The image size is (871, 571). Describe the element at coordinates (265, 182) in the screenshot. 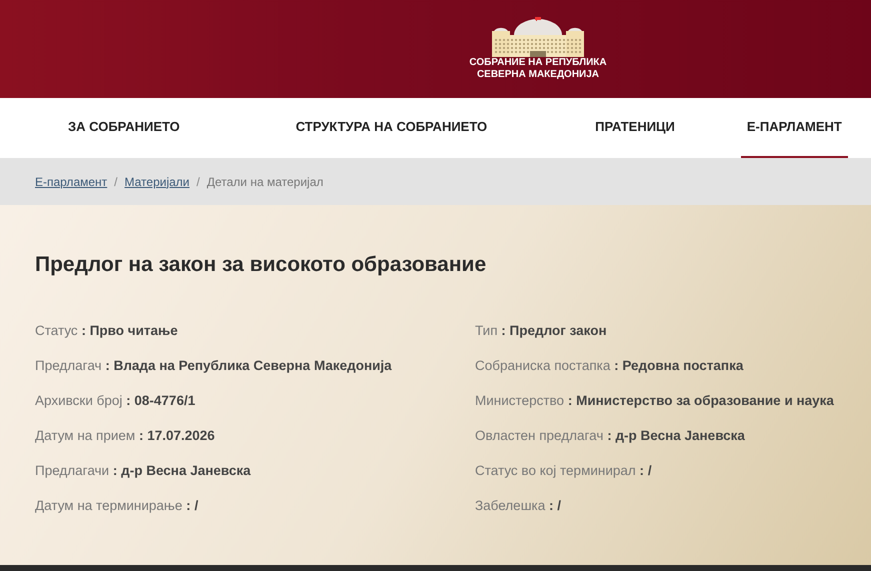

I see `breadcrumb-current: Детали на материјал` at that location.